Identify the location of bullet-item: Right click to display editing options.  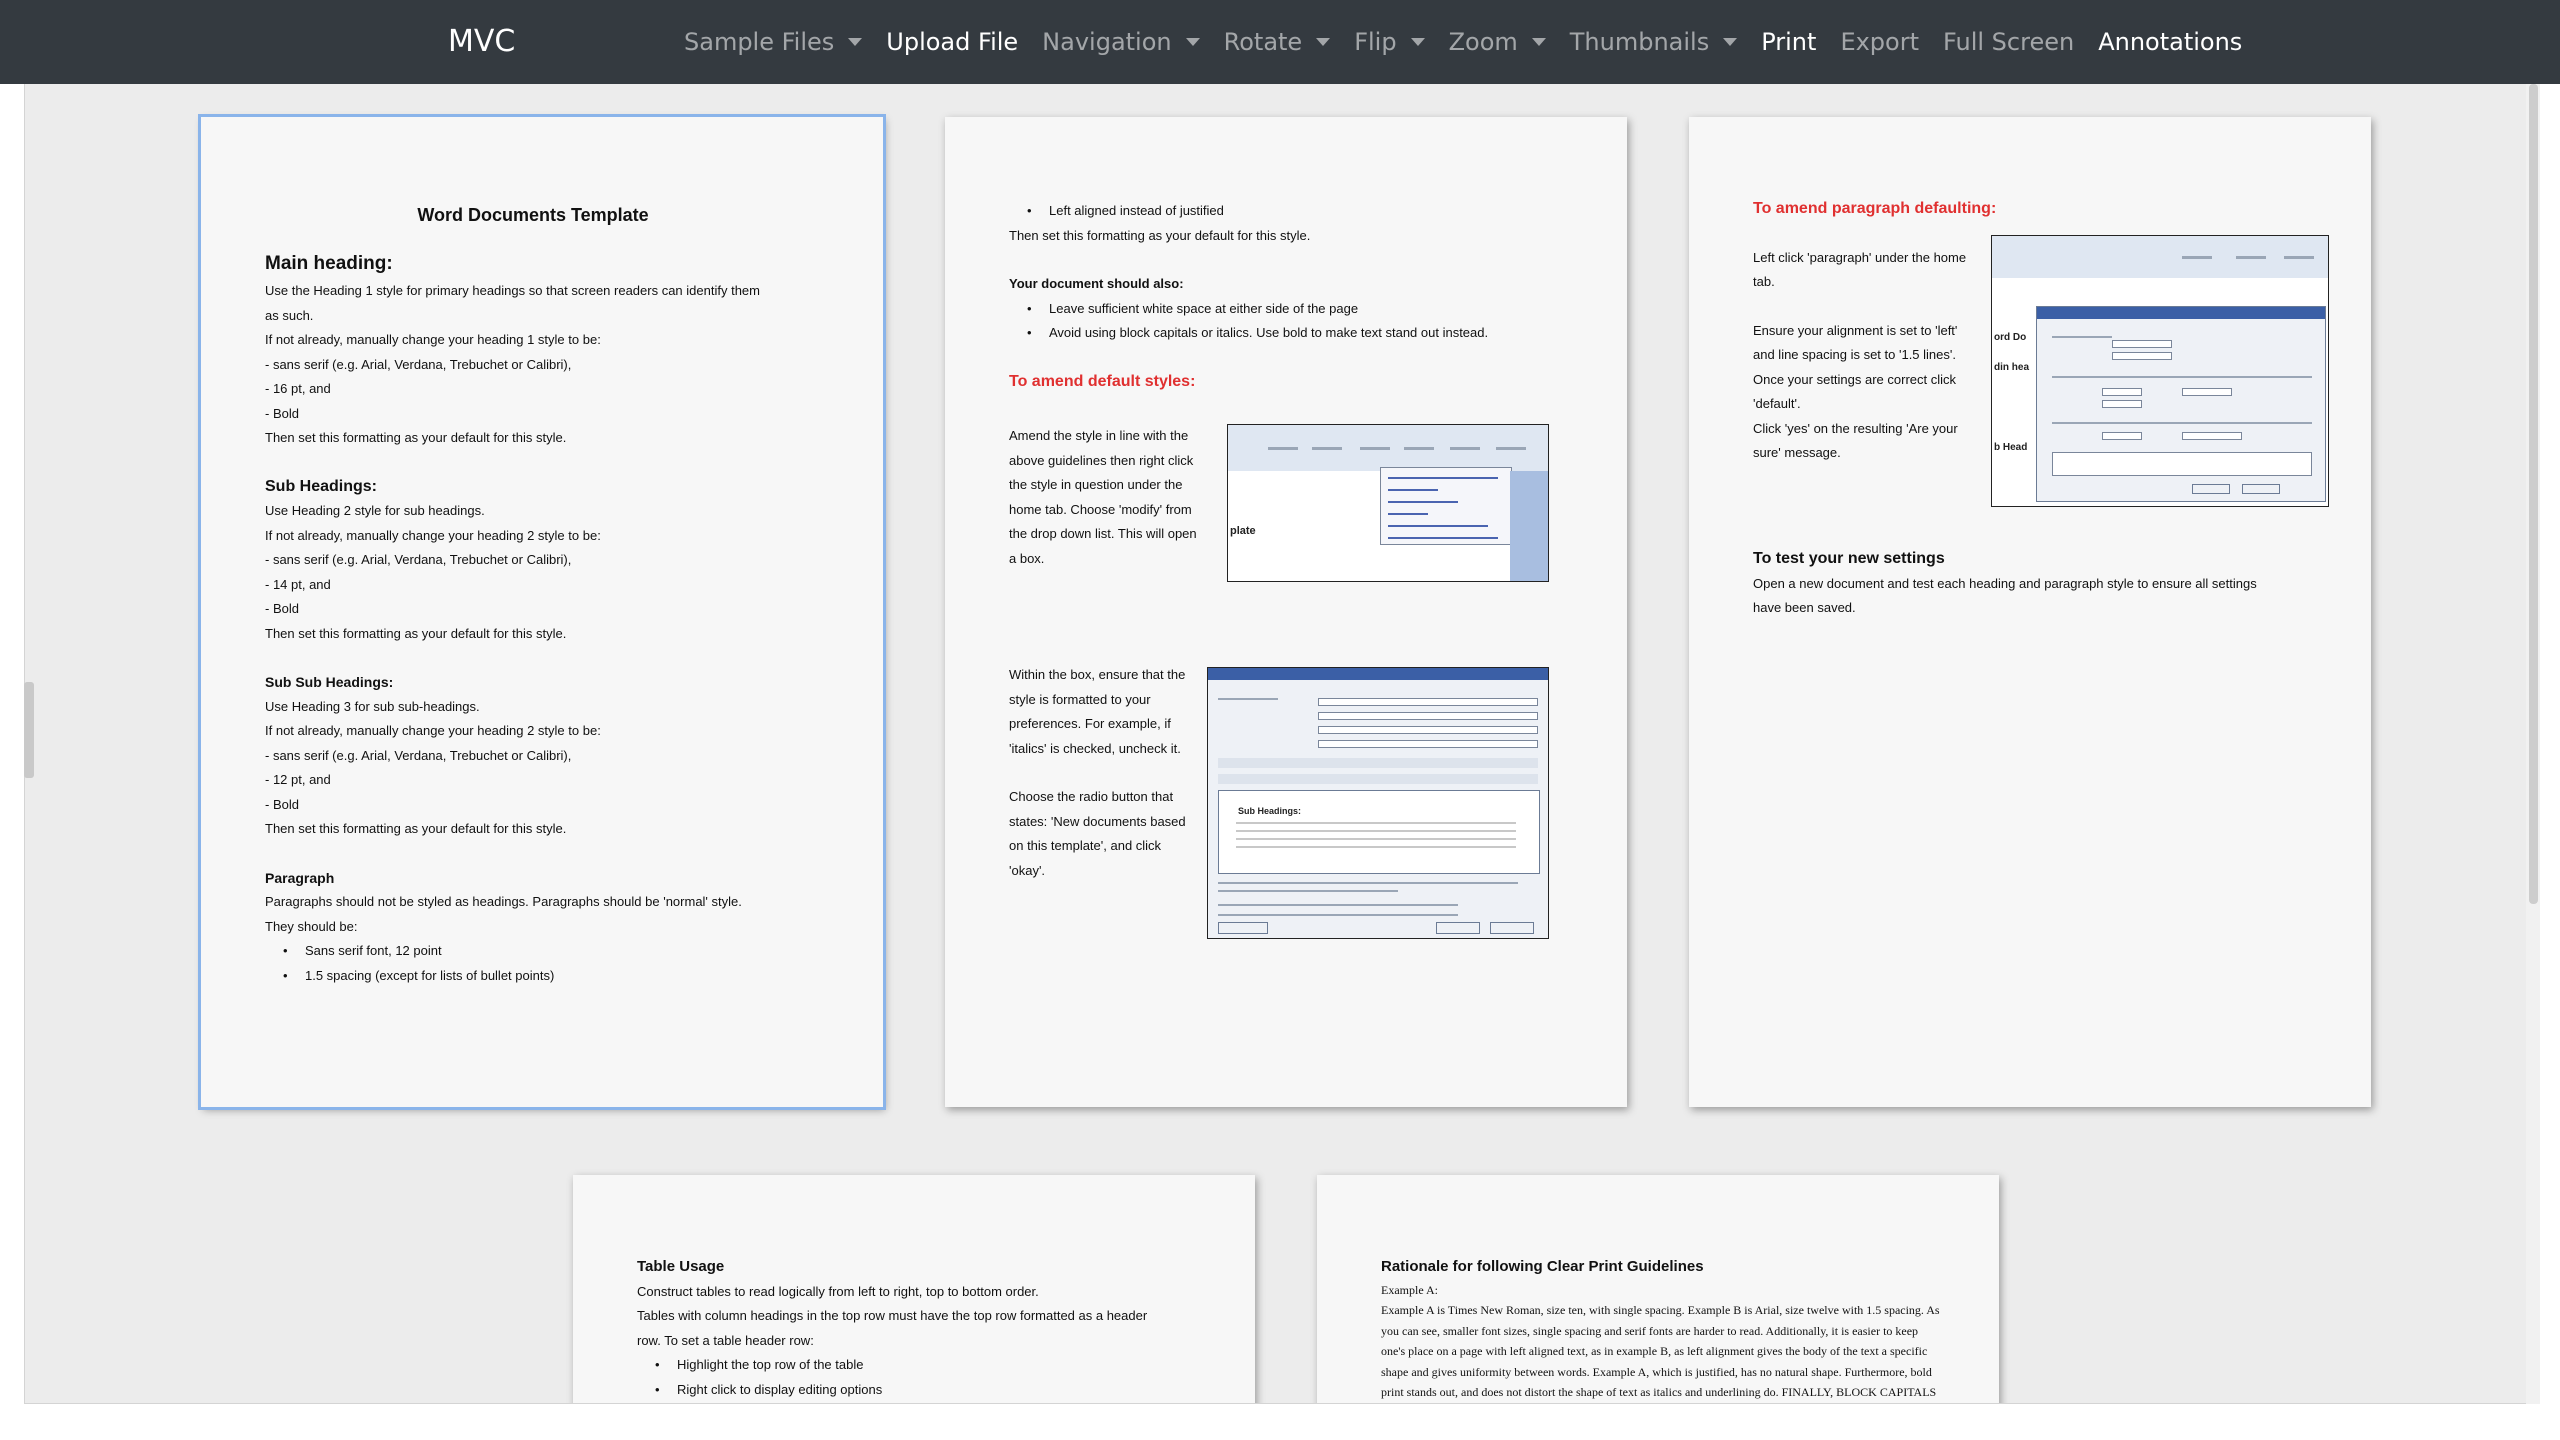
(927, 1390).